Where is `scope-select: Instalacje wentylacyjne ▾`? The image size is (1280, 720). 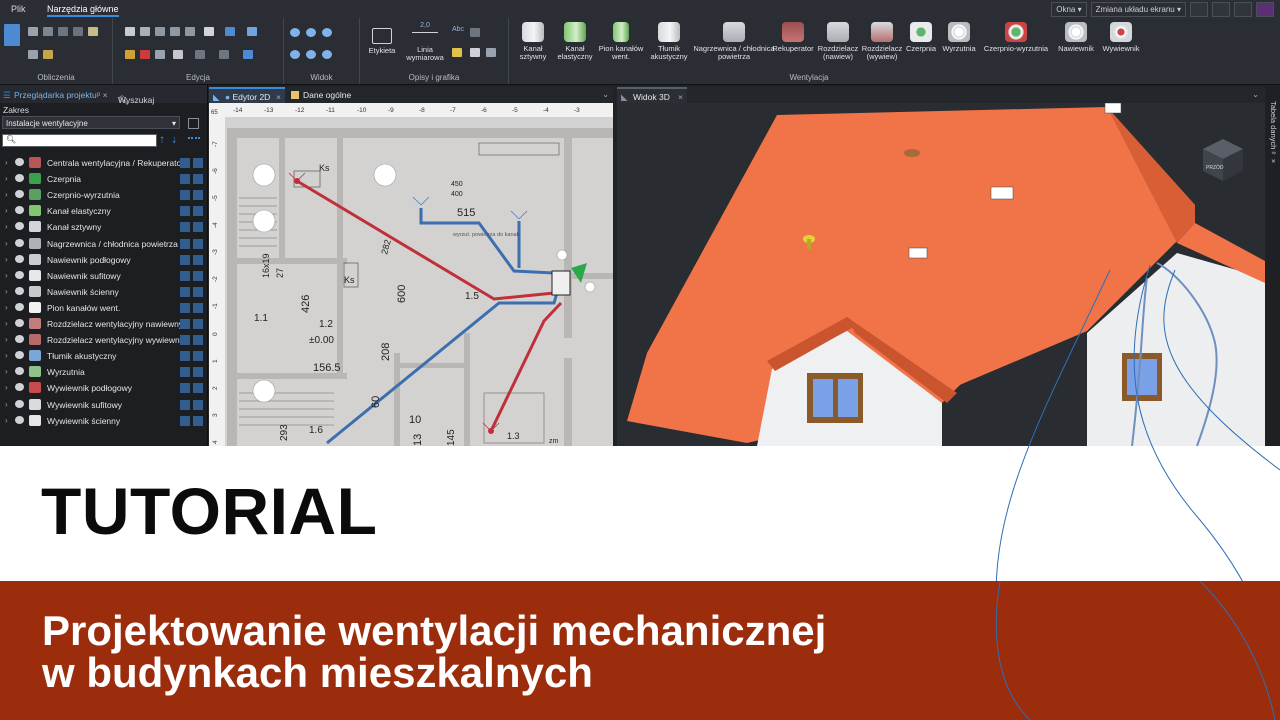
scope-select: Instalacje wentylacyjne ▾ is located at coordinates (91, 122).